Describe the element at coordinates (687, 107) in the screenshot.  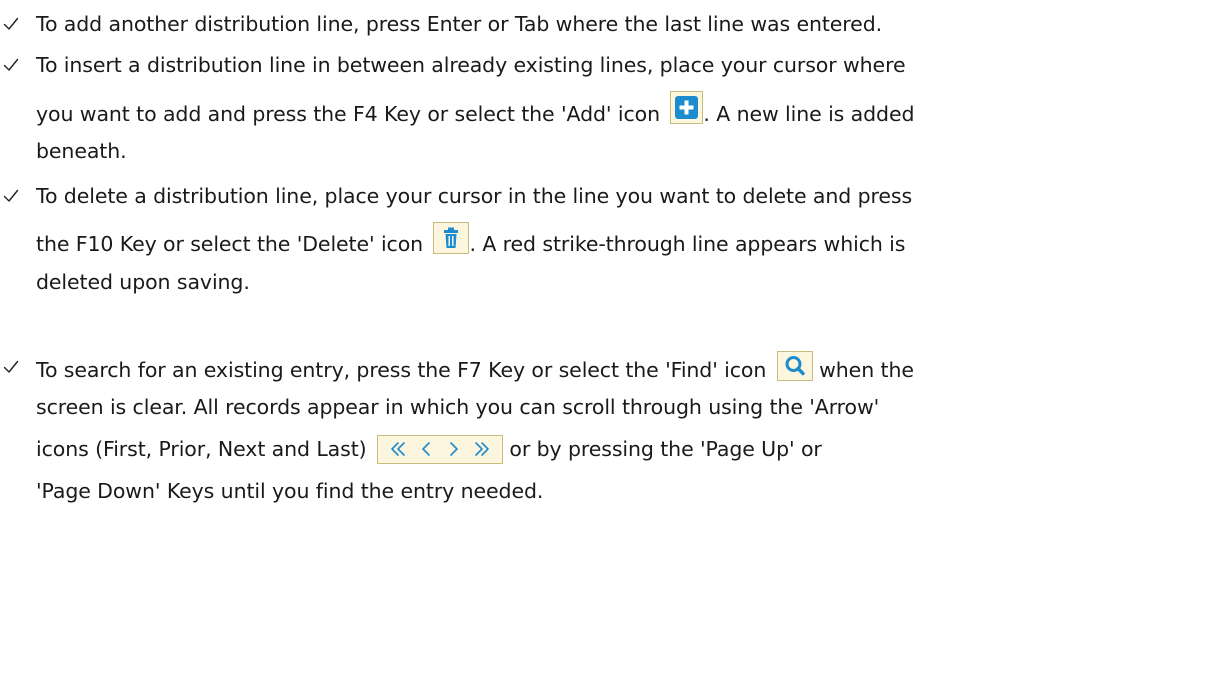
I see `add-icon` at that location.